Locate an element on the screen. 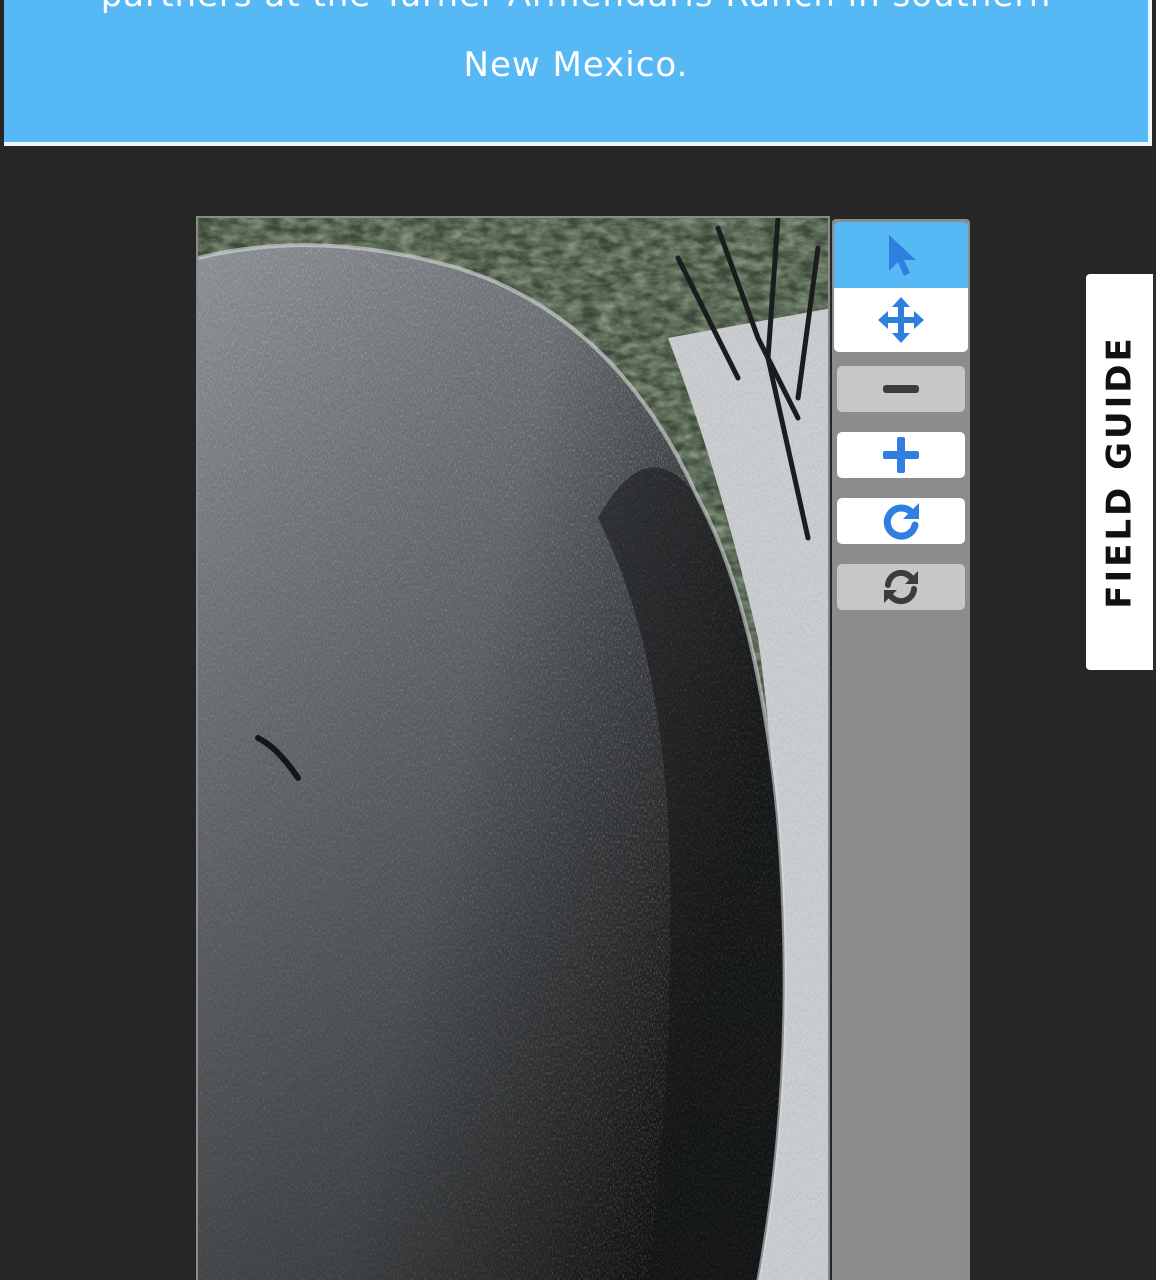  image-toolbar is located at coordinates (901, 749).